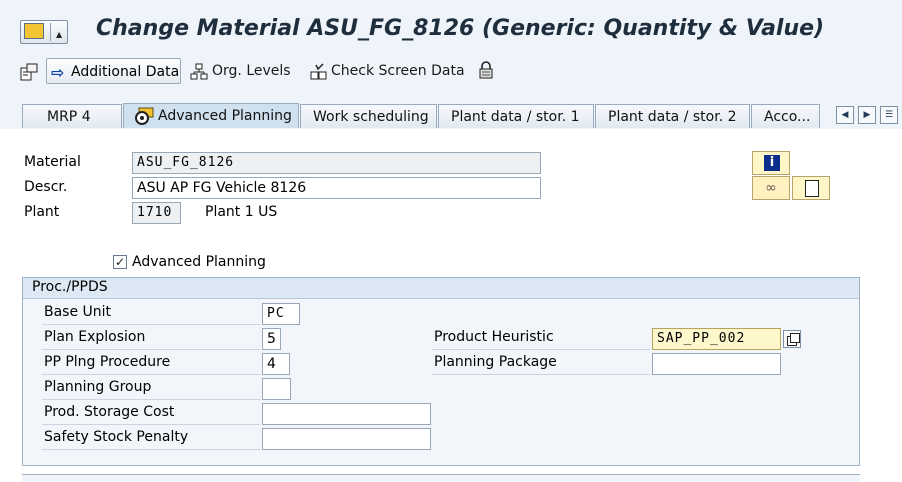 Image resolution: width=902 pixels, height=482 pixels. Describe the element at coordinates (336, 188) in the screenshot. I see `description-field: ASU AP FG Vehicle 8126` at that location.